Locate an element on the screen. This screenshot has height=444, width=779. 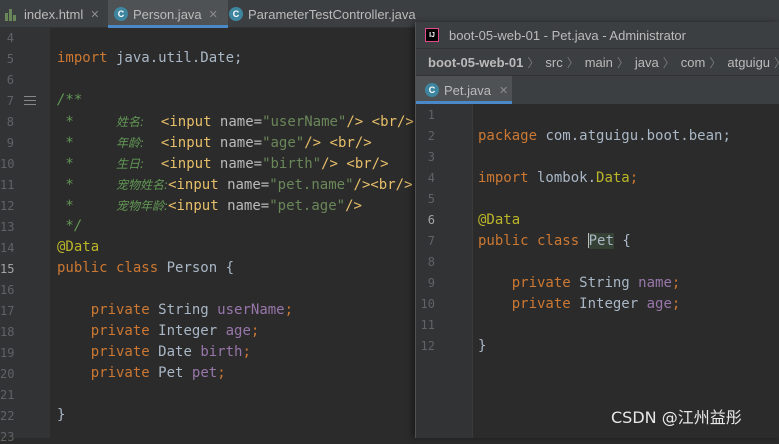
code-line: private Pet pet; is located at coordinates (158, 373).